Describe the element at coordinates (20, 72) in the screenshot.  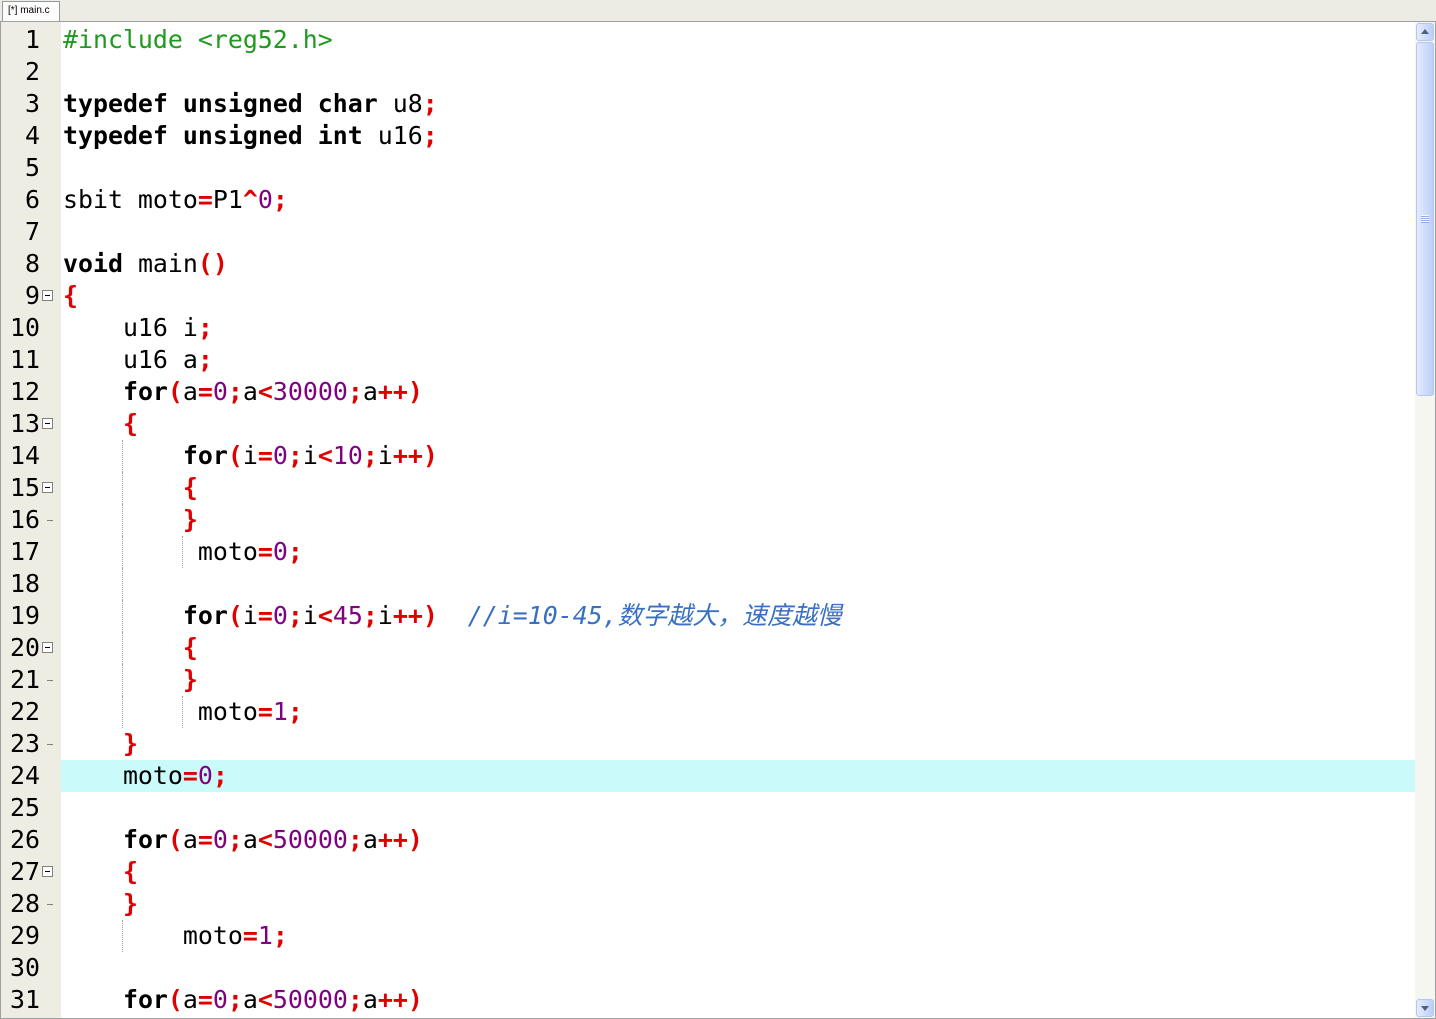
I see `line-number: 2` at that location.